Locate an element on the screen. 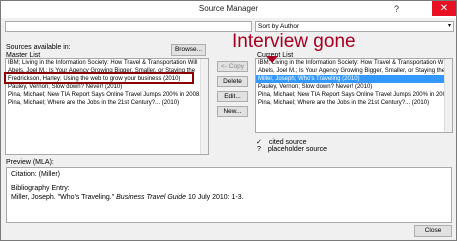 The image size is (457, 241). annotation-arrow is located at coordinates (272, 59).